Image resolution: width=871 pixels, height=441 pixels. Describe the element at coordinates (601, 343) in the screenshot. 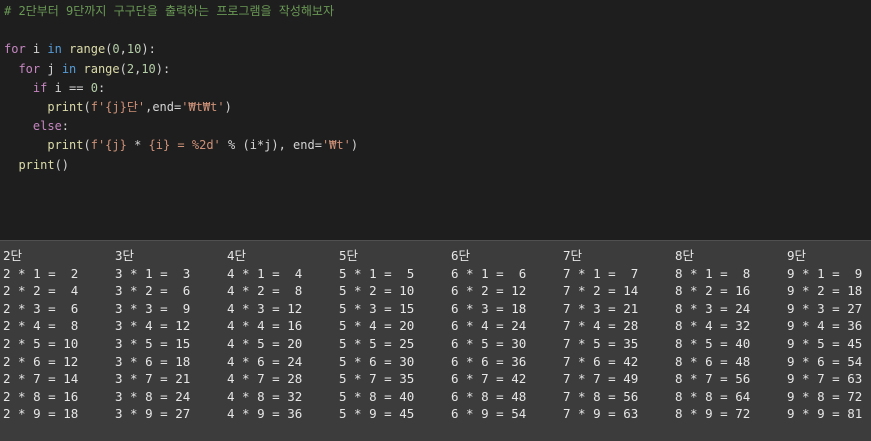

I see `output-line: 7 * 5 = 35` at that location.